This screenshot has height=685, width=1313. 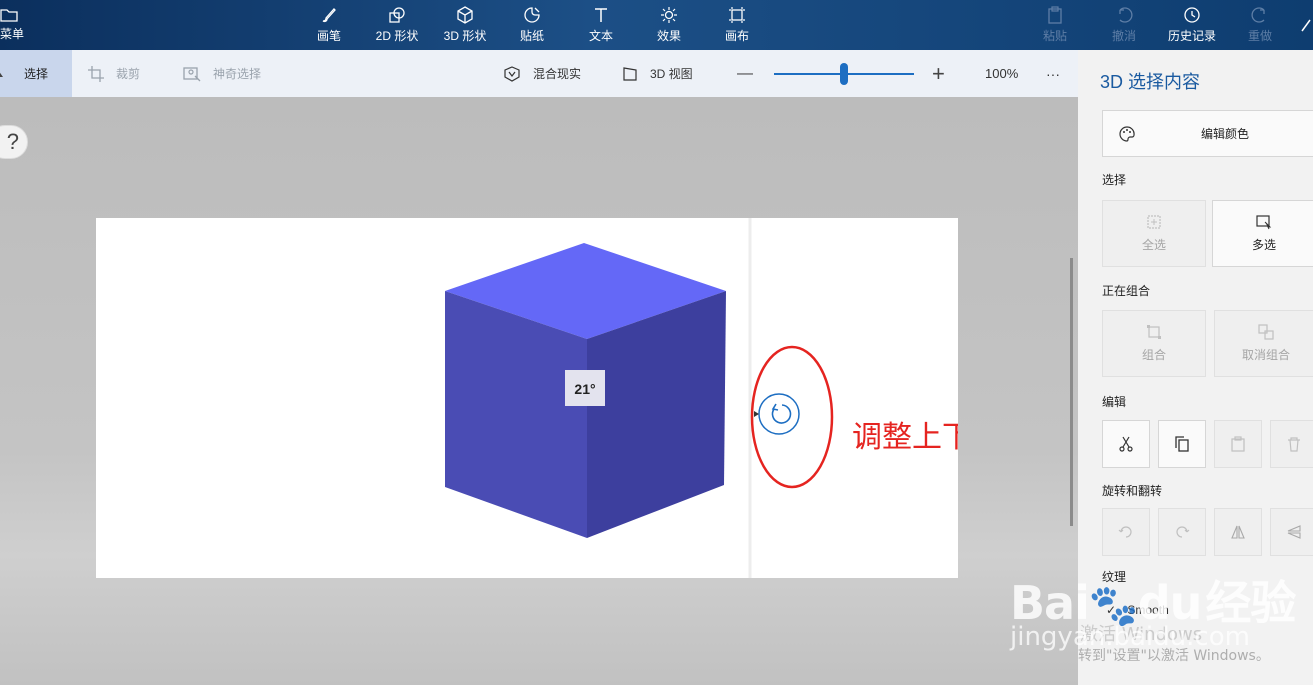 What do you see at coordinates (1153, 355) in the screenshot?
I see `group-label: 组合` at bounding box center [1153, 355].